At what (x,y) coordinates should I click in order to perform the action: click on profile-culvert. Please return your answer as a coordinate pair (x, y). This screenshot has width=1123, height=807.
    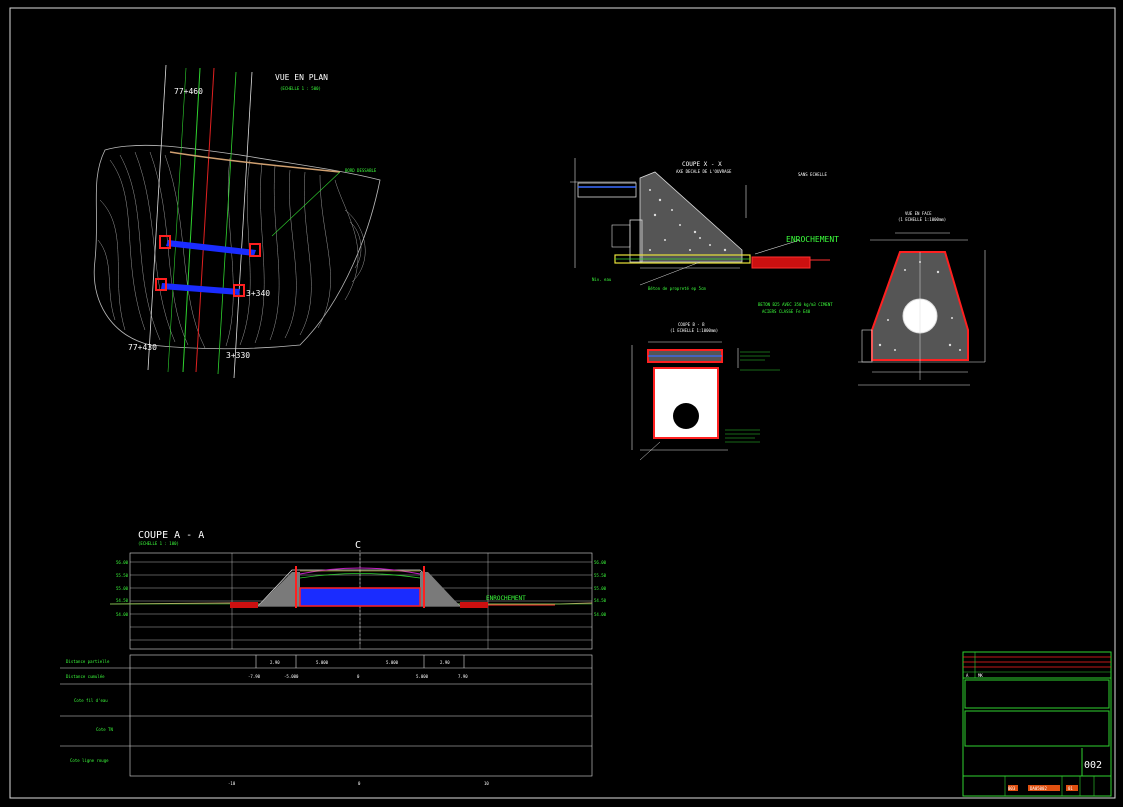
    Looking at the image, I should click on (360, 597).